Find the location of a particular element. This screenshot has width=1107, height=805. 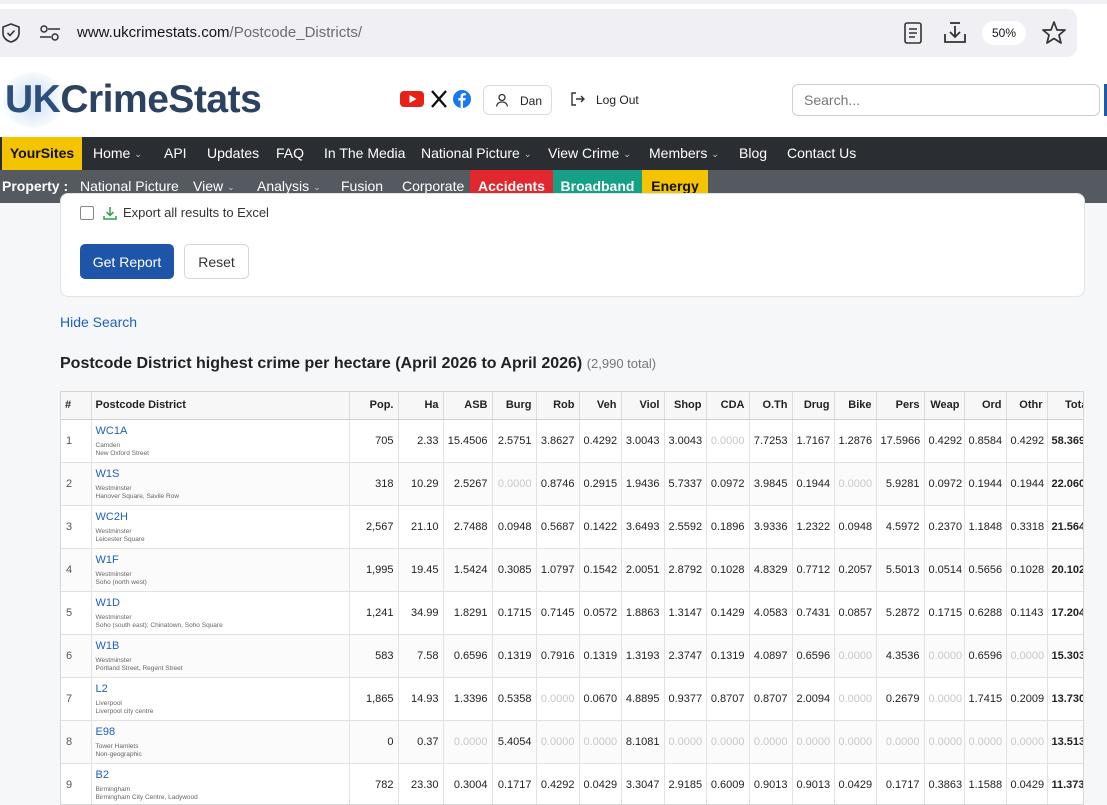

column-header: Drug is located at coordinates (813, 406).